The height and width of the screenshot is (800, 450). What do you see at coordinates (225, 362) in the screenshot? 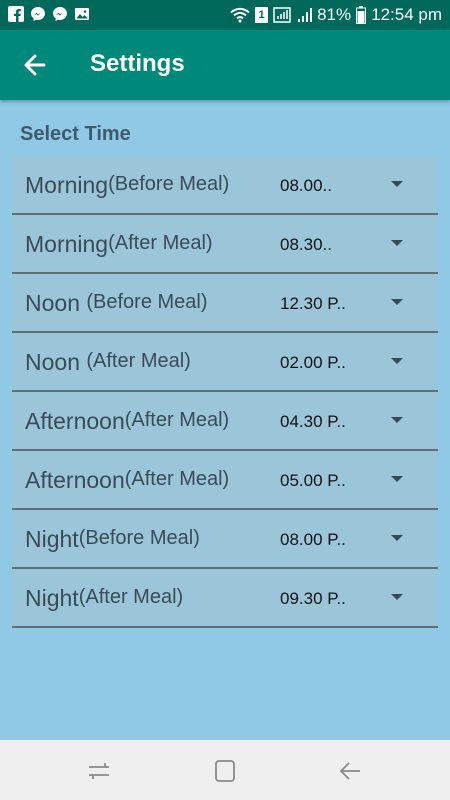
I see `list-item: Noon (After Meal) 02.00 P..` at bounding box center [225, 362].